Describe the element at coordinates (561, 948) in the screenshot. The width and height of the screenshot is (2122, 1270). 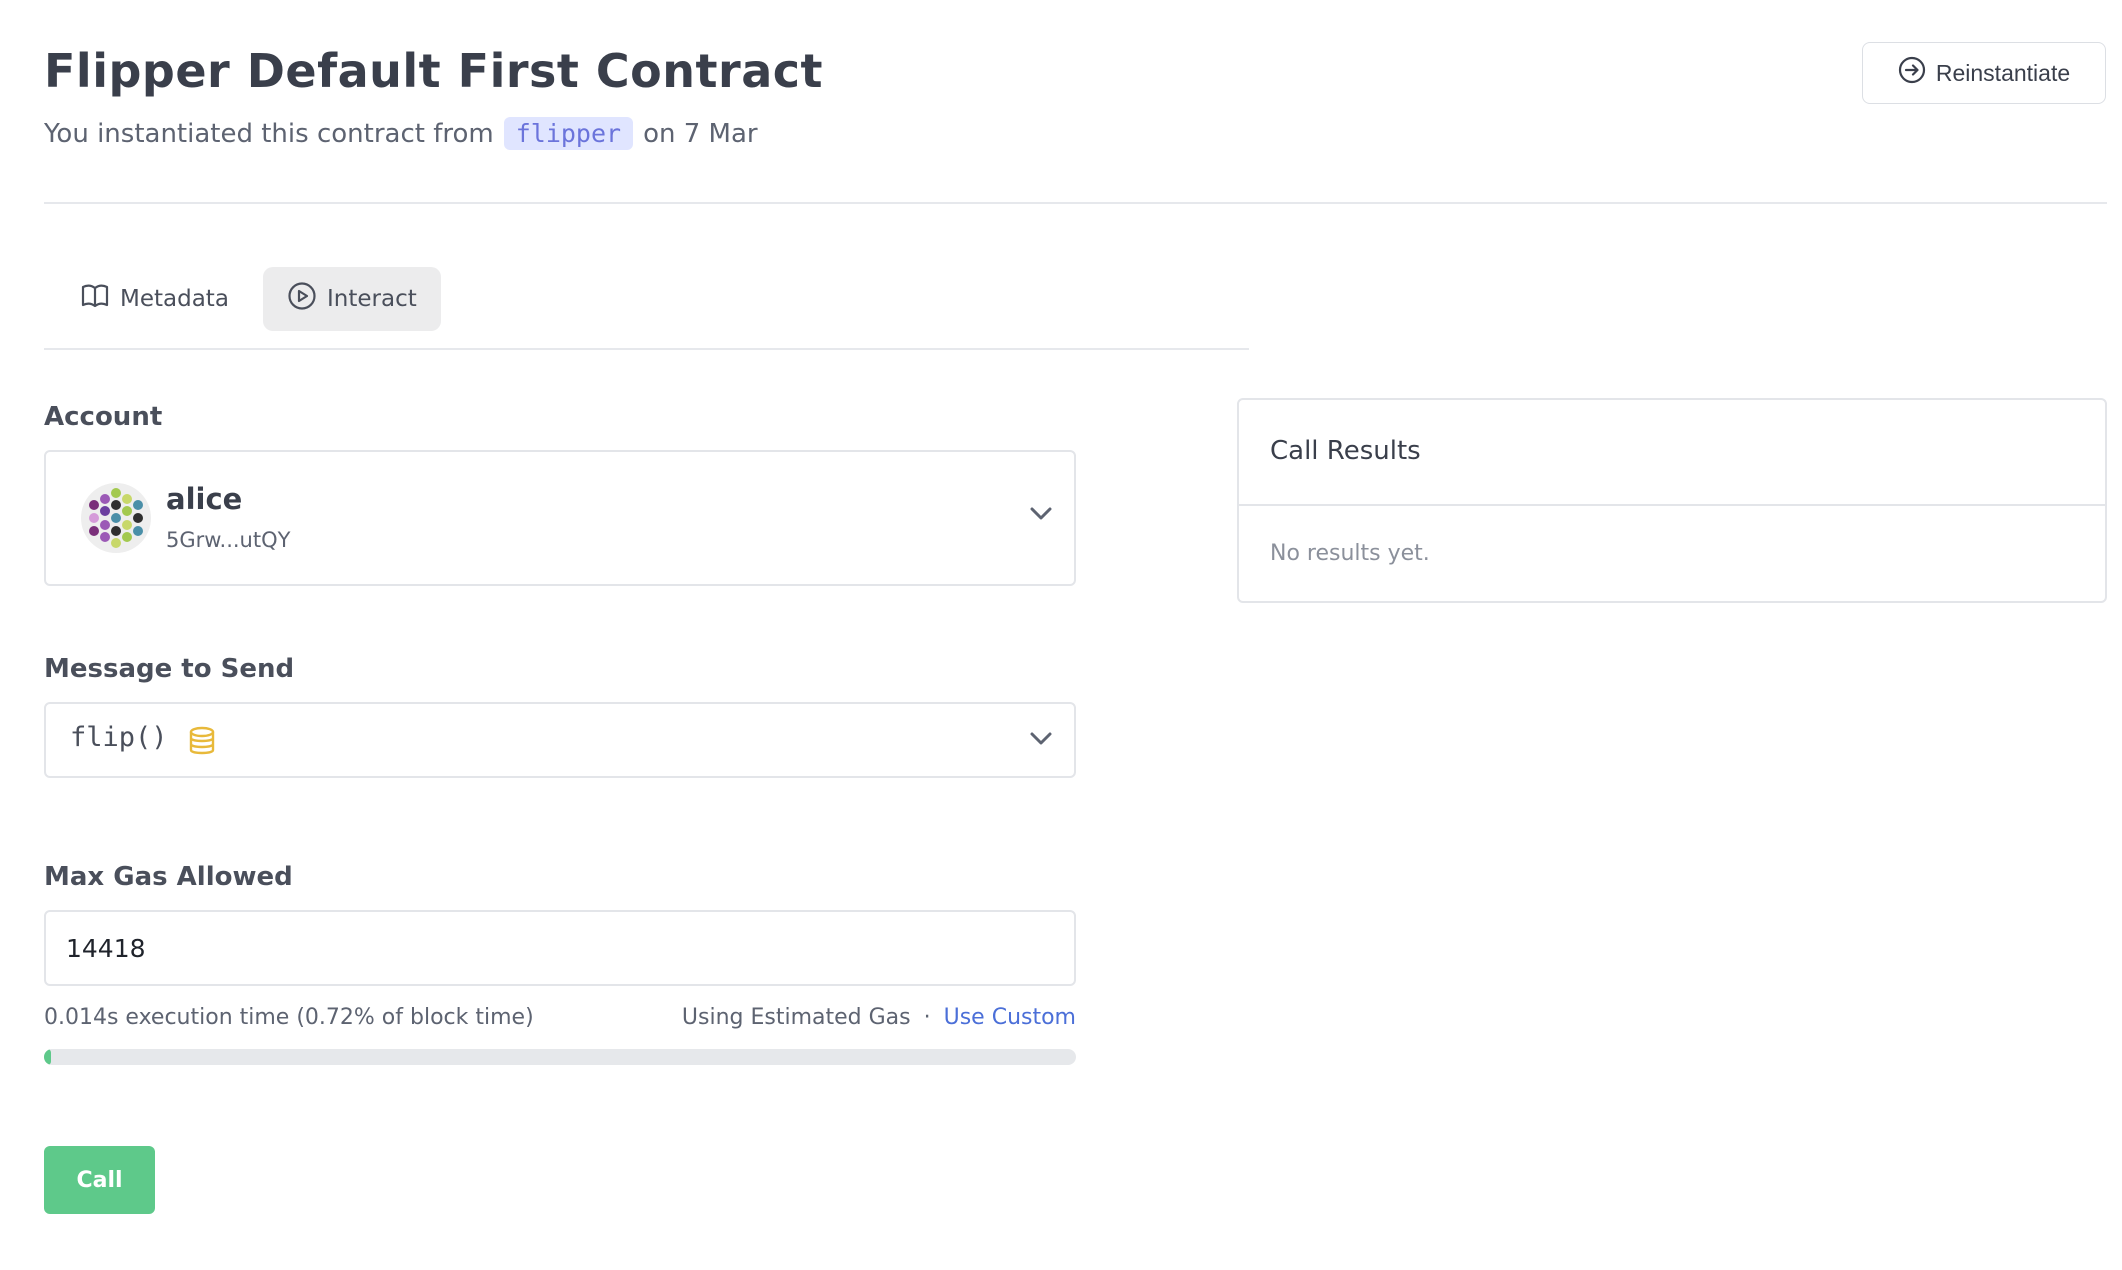
I see `gas-input` at that location.